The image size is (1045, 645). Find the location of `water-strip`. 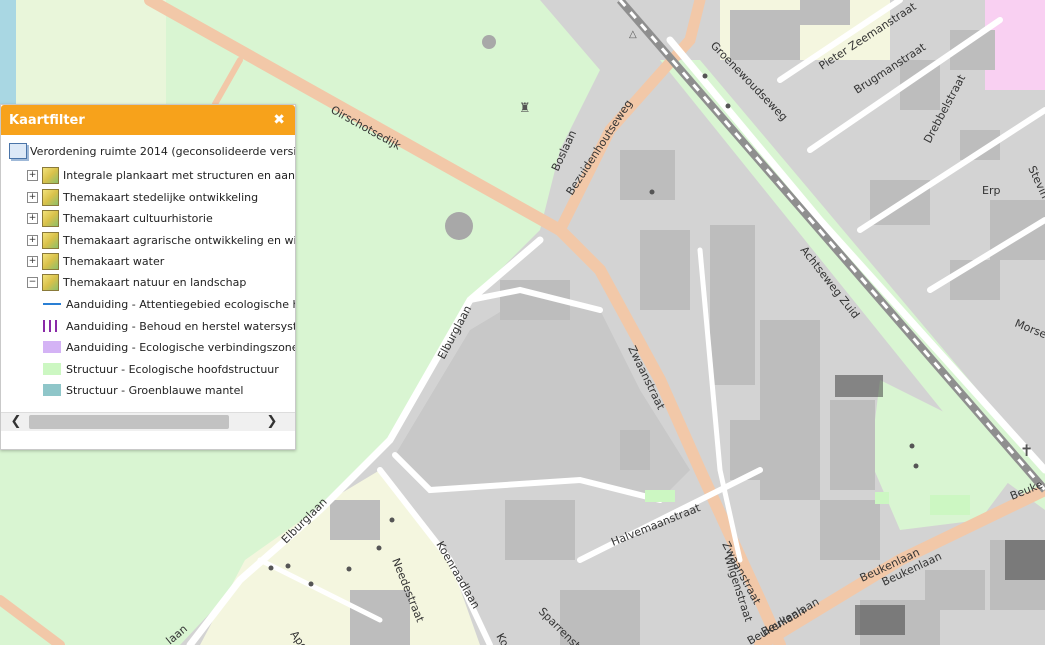

water-strip is located at coordinates (8, 52).